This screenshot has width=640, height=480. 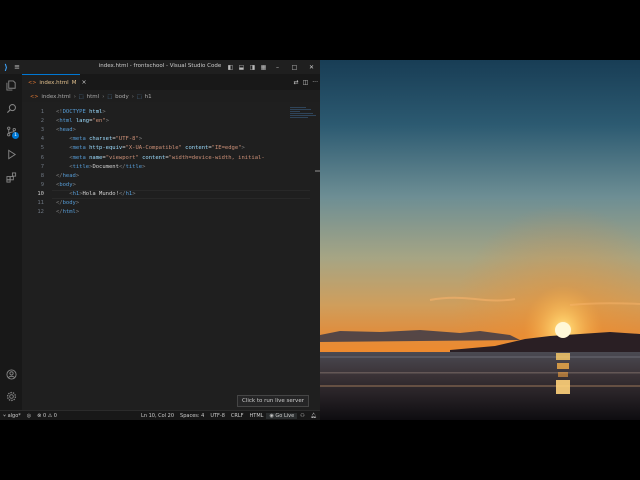 I want to click on line-number: 6, so click(x=42, y=157).